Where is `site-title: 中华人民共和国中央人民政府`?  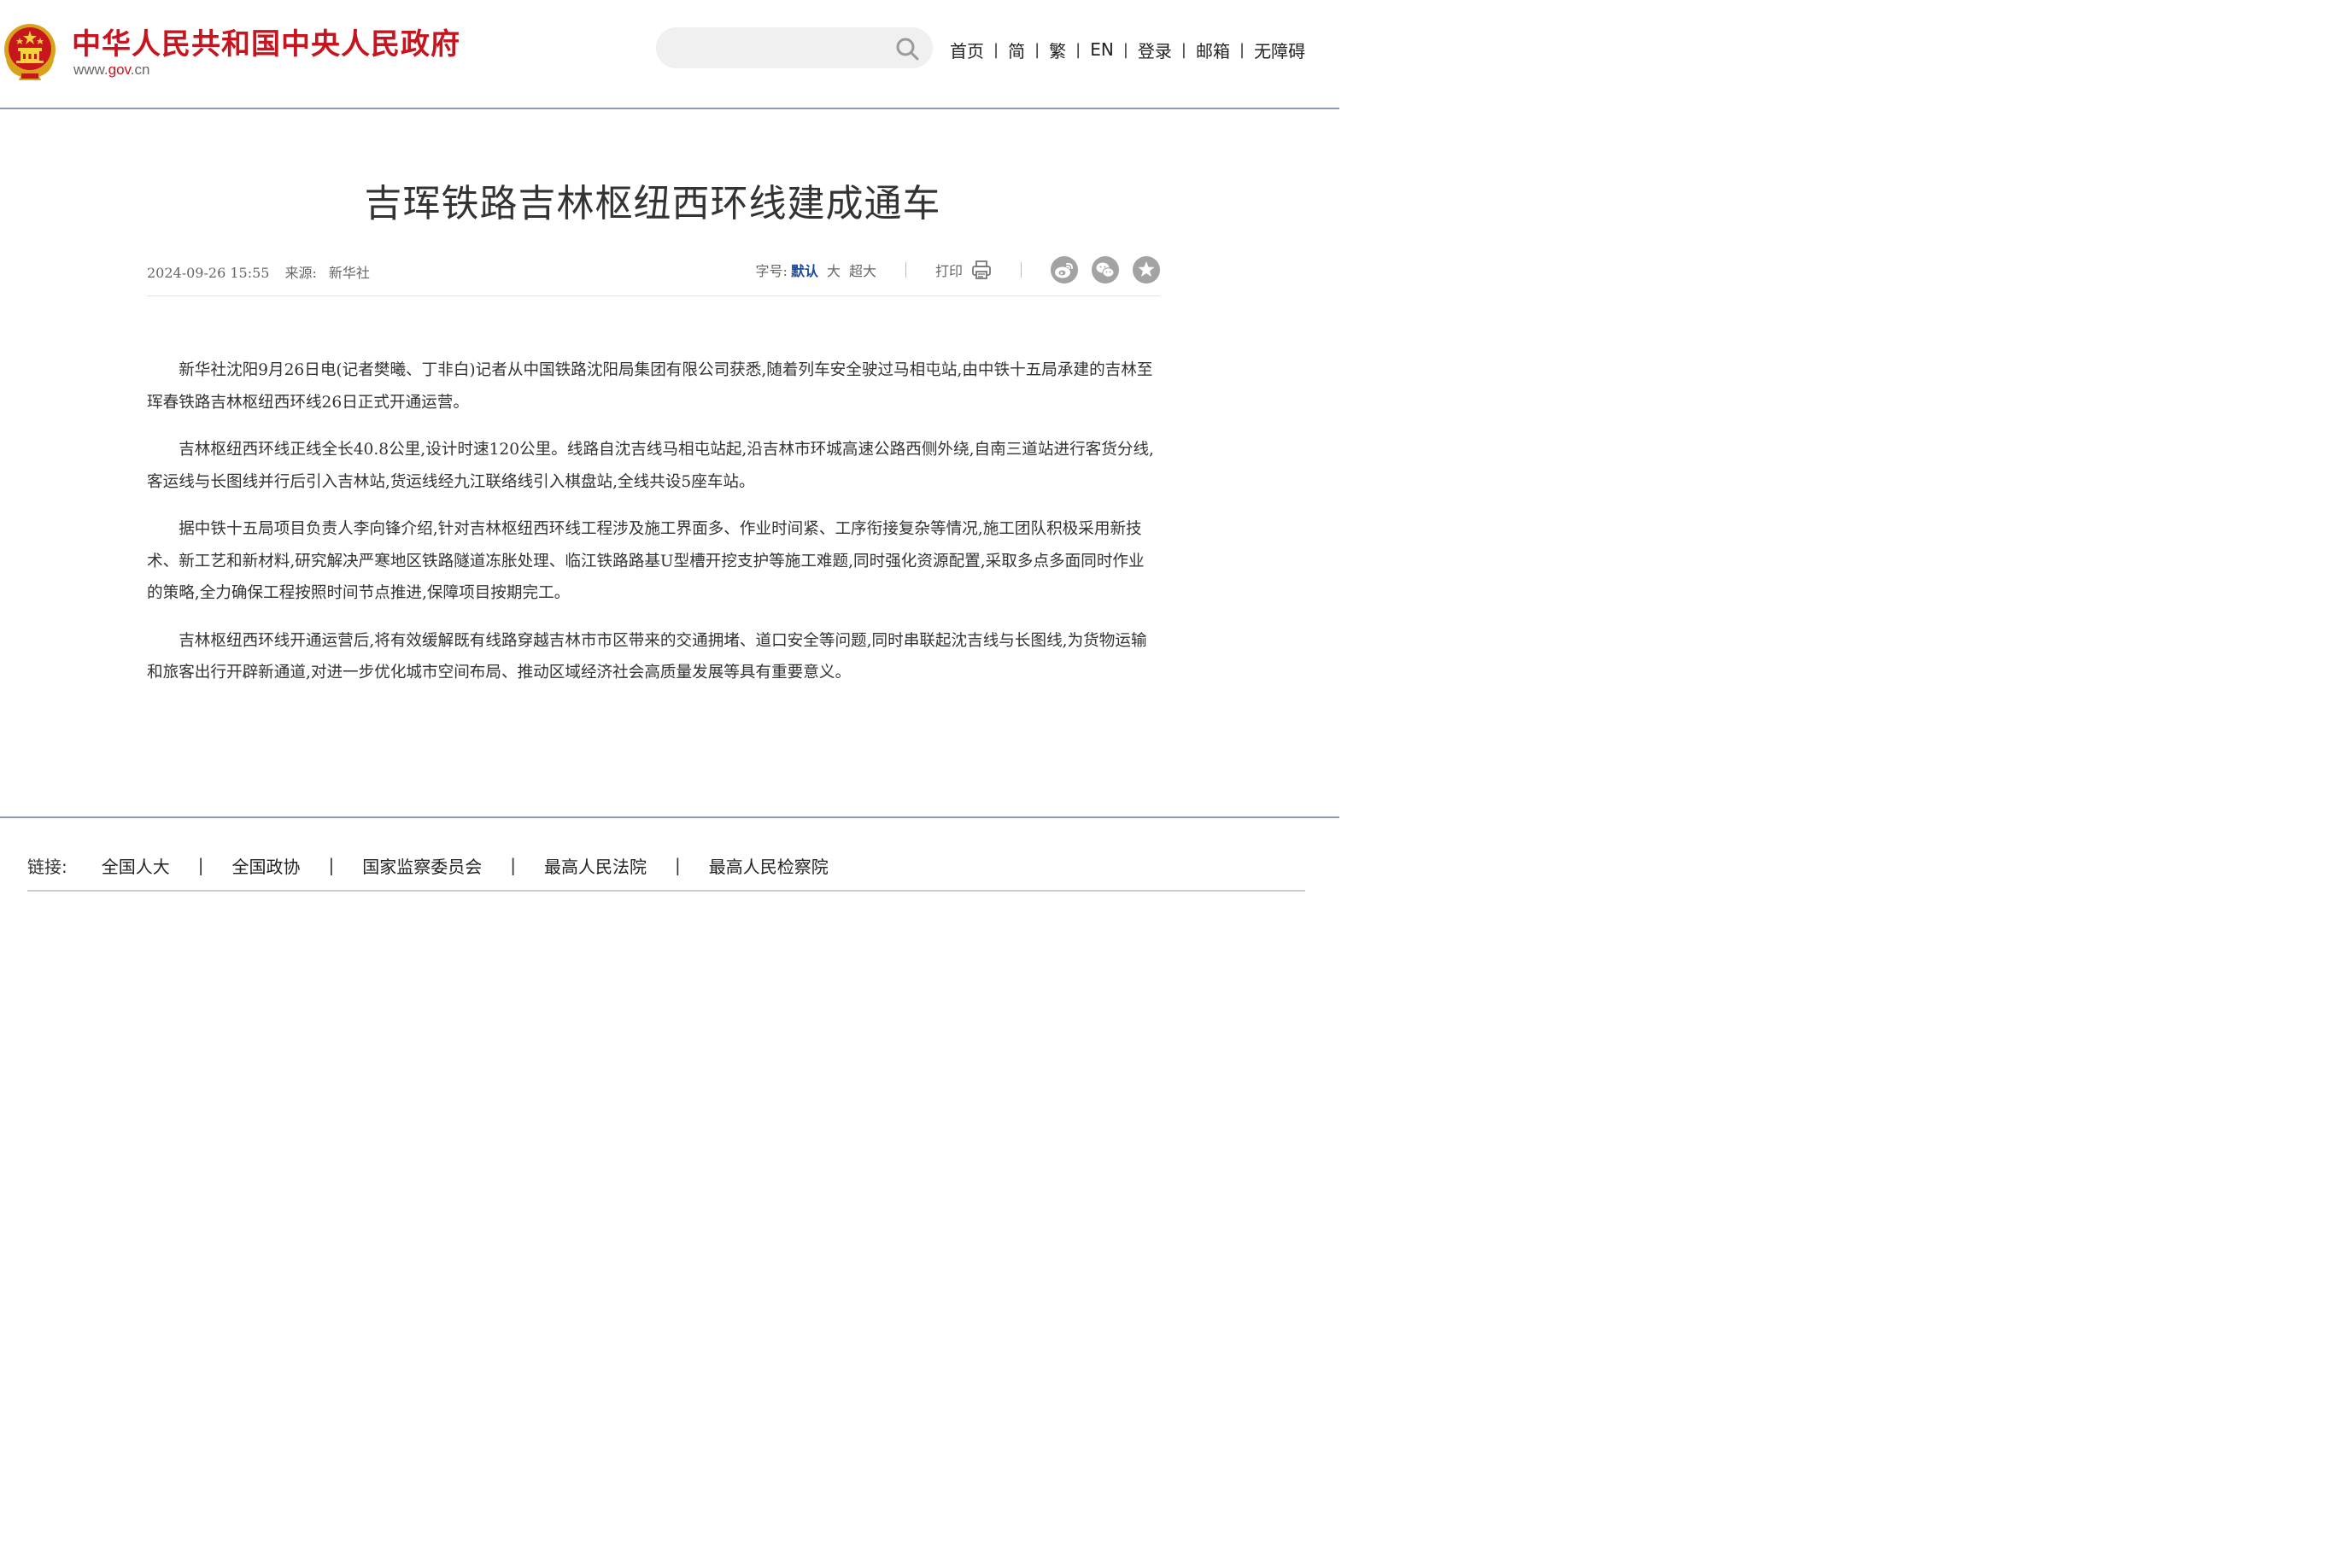
site-title: 中华人民共和国中央人民政府 is located at coordinates (266, 41).